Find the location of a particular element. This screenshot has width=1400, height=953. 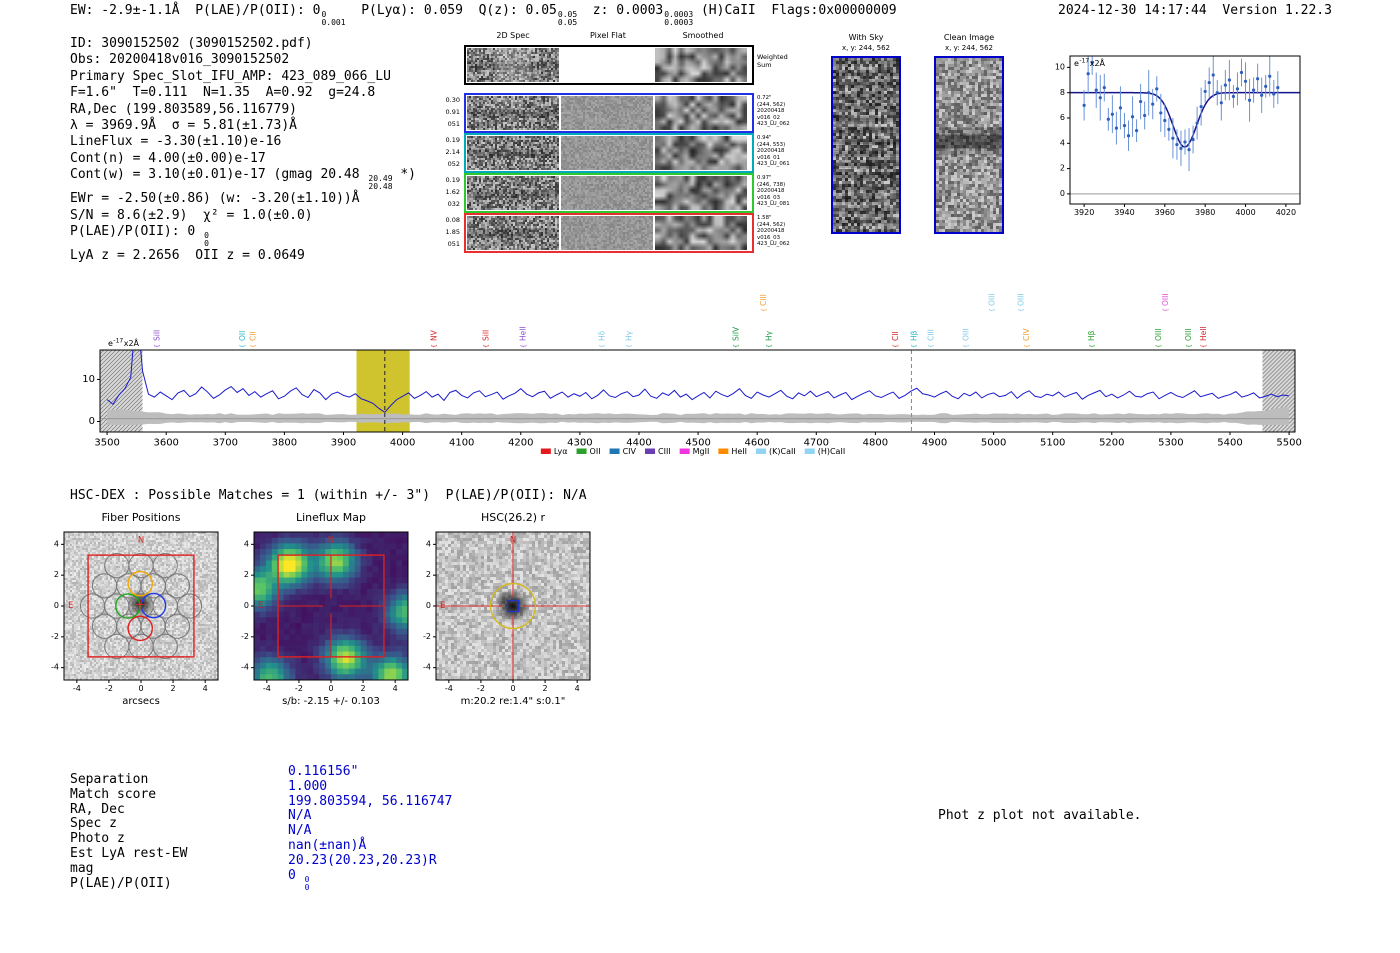

text-segment: nan(±nan)Å is located at coordinates (327, 845).